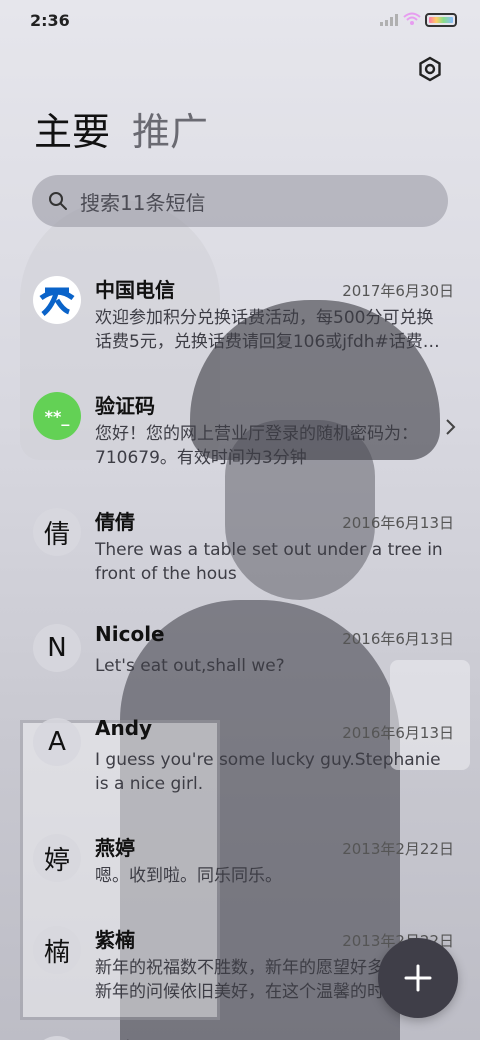  I want to click on message-date: 2013年2月22日, so click(398, 849).